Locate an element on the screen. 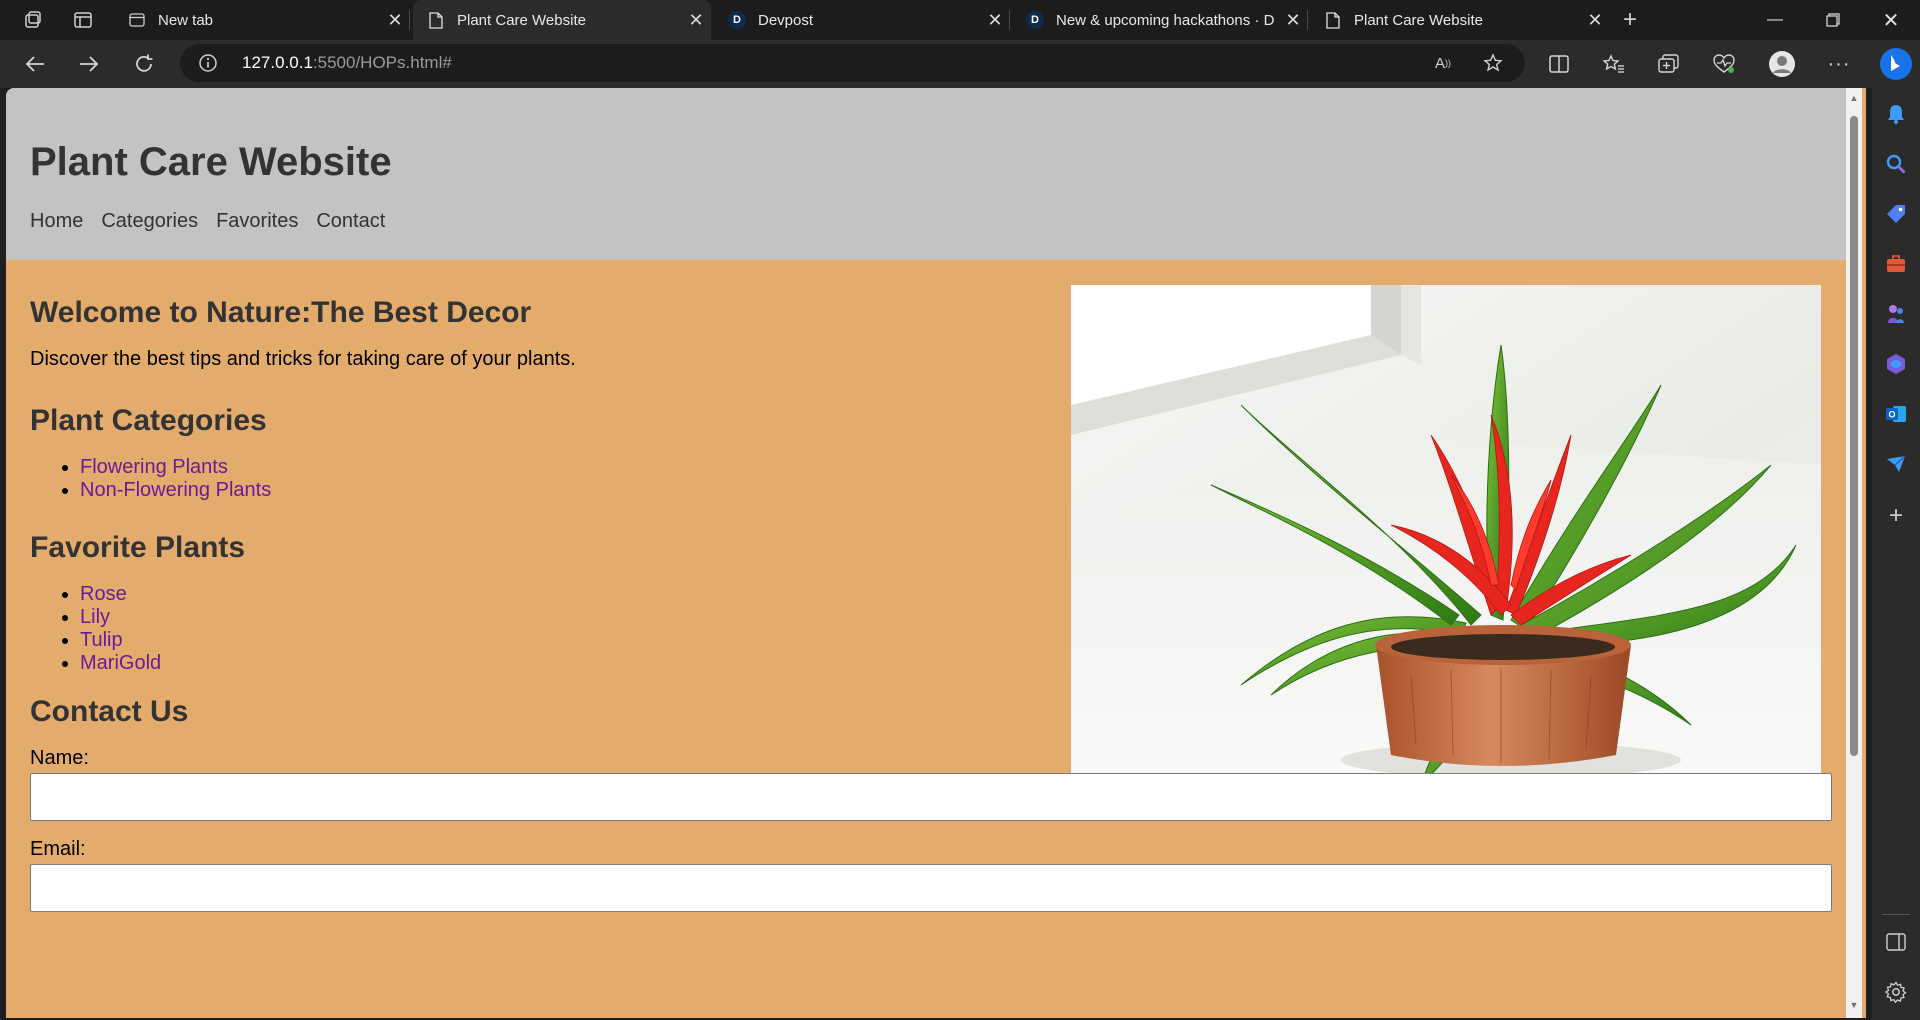  scroll-up-icon: ▲ is located at coordinates (1854, 98).